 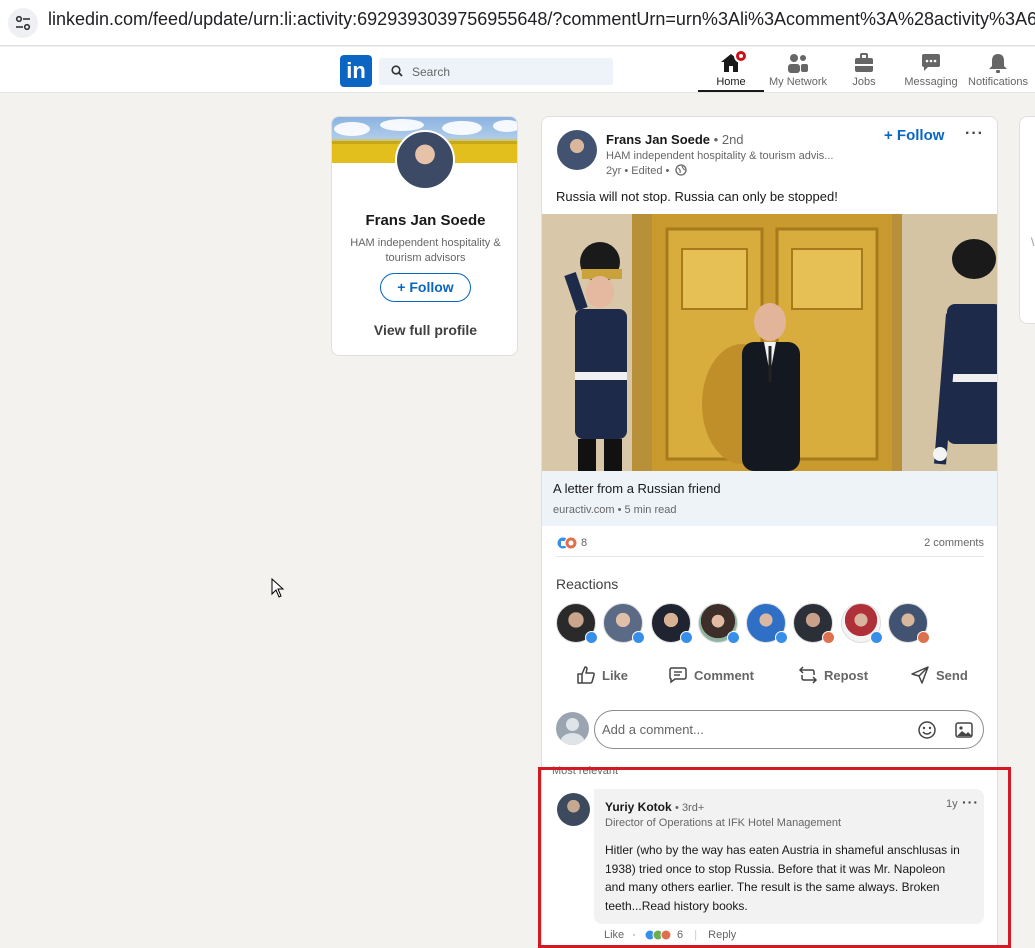 What do you see at coordinates (798, 63) in the screenshot?
I see `network-icon` at bounding box center [798, 63].